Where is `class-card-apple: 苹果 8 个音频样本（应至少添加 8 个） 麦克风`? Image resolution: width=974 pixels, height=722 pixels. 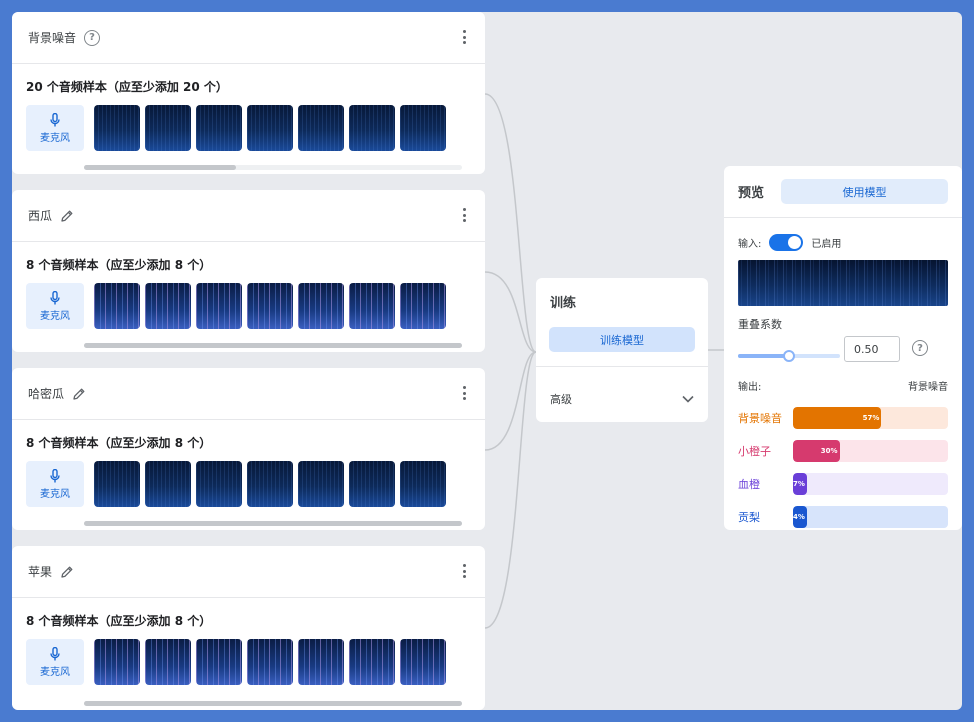
class-card-apple: 苹果 8 个音频样本（应至少添加 8 个） 麦克风 is located at coordinates (248, 628).